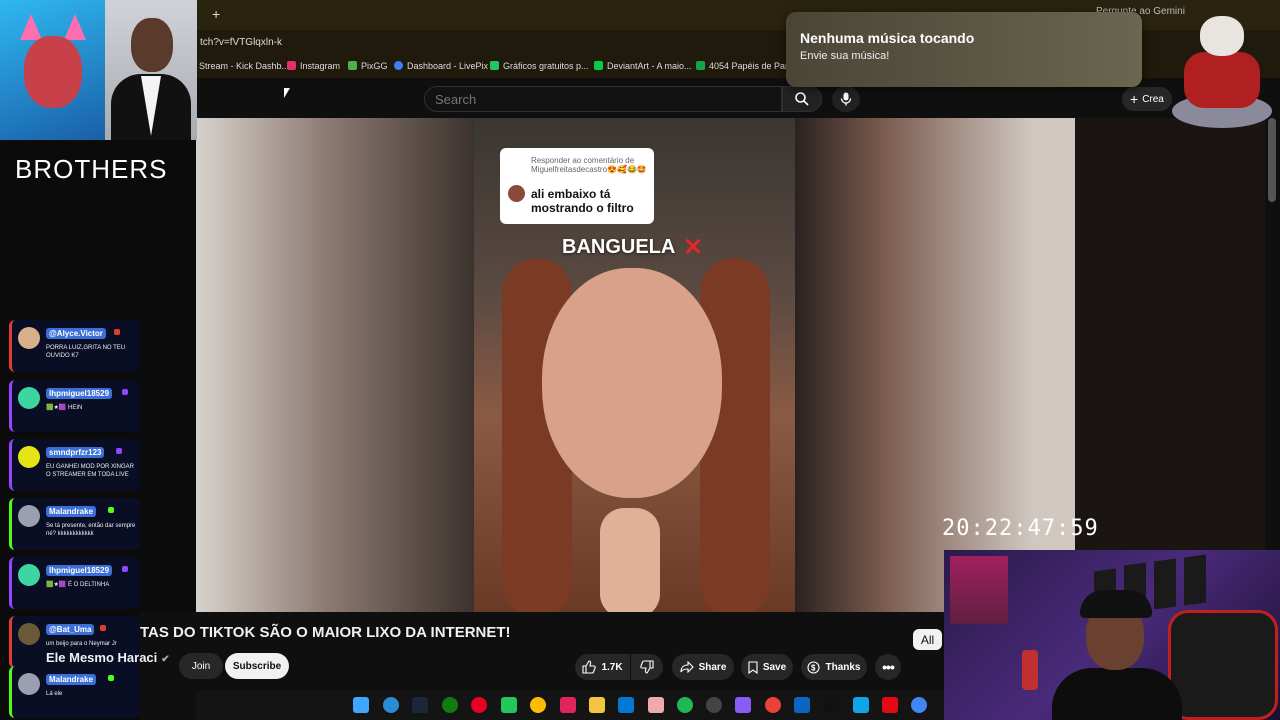 The width and height of the screenshot is (1280, 720). I want to click on create-button: + Crea, so click(1147, 99).